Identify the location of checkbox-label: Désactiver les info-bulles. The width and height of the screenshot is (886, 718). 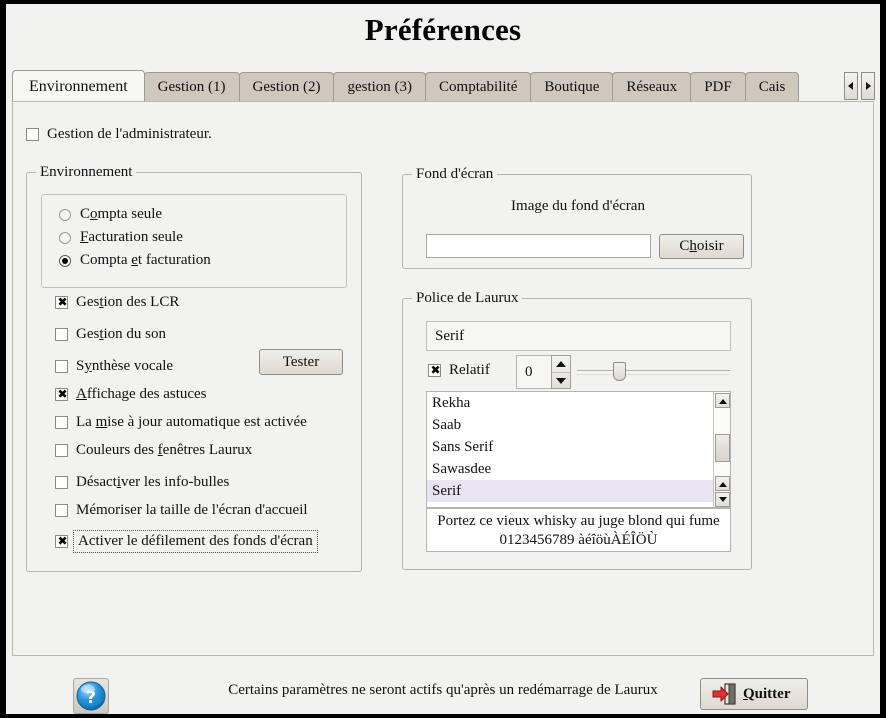
(153, 482).